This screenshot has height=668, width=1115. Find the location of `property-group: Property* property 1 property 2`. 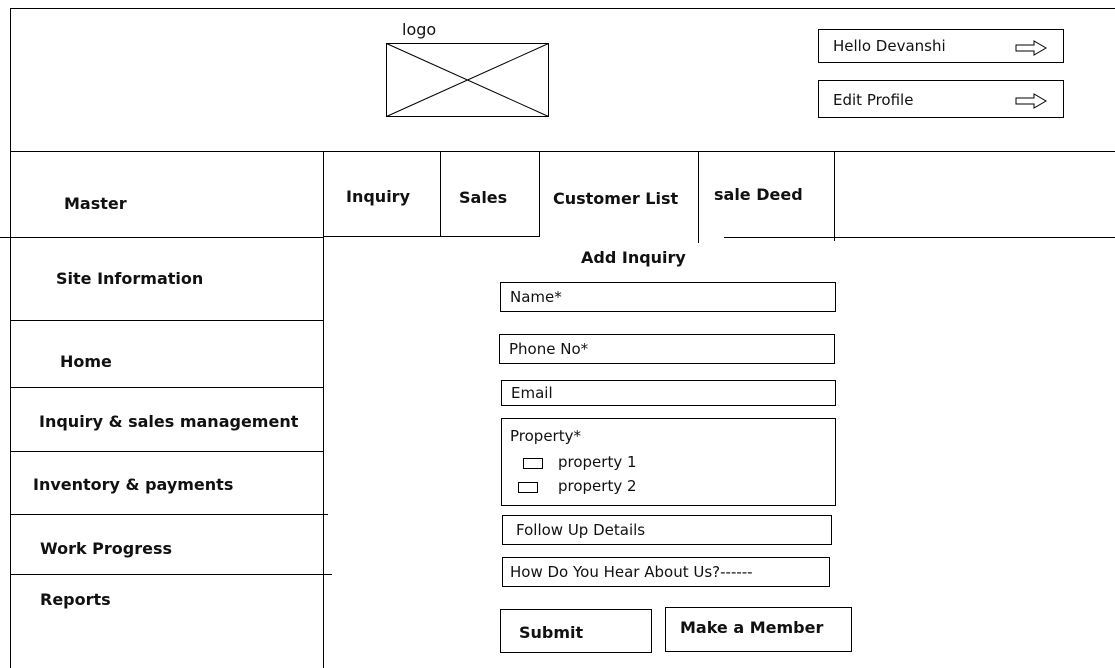

property-group: Property* property 1 property 2 is located at coordinates (668, 462).